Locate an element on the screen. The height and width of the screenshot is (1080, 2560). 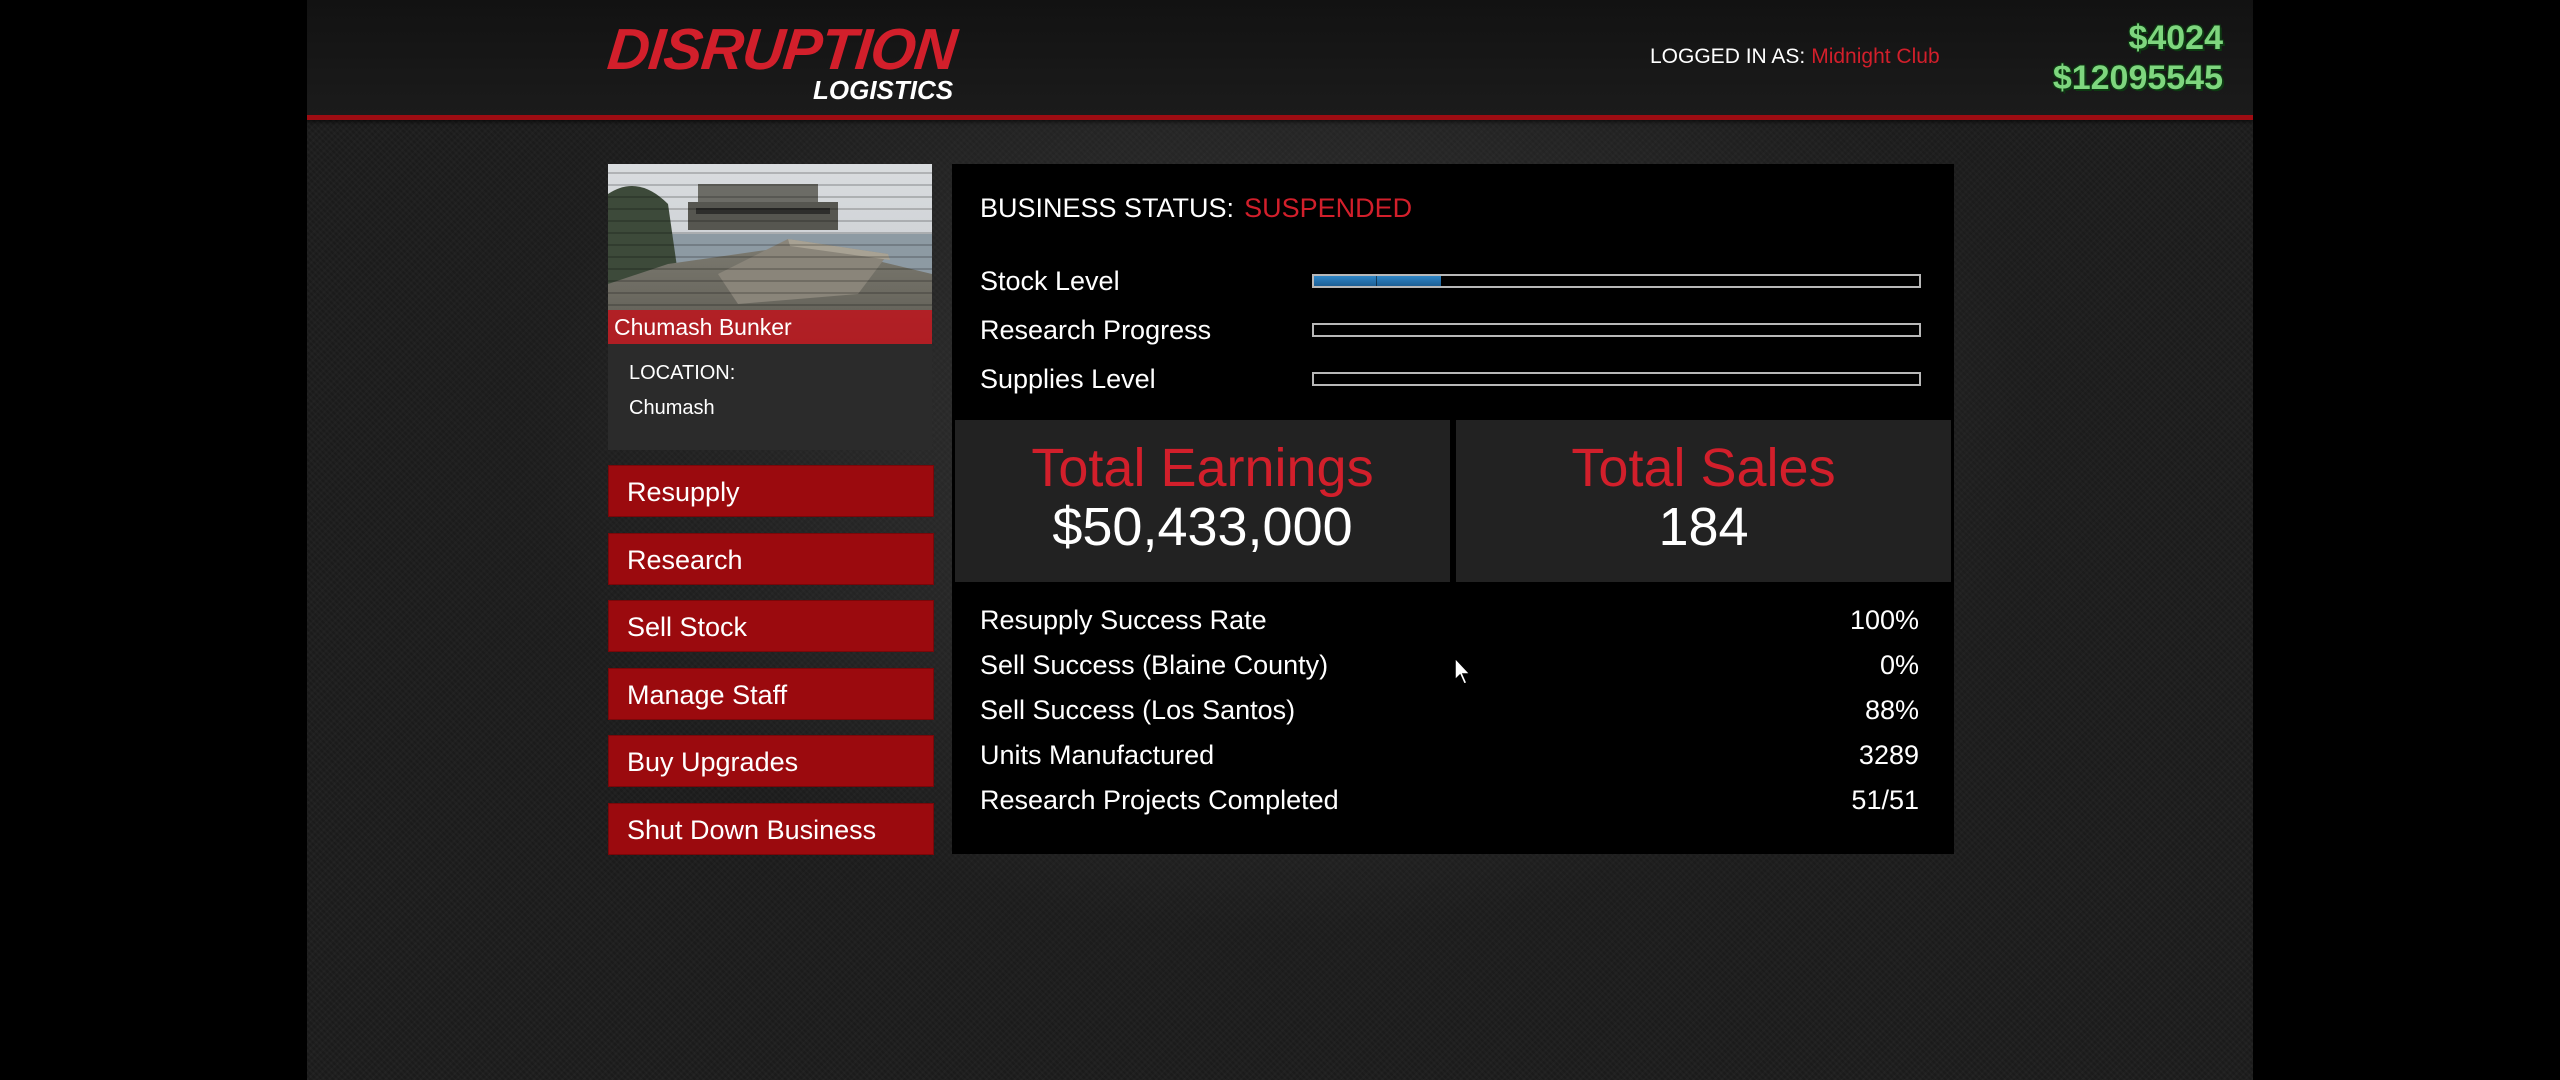
shut-down-business-button: Shut Down Business is located at coordinates (771, 828).